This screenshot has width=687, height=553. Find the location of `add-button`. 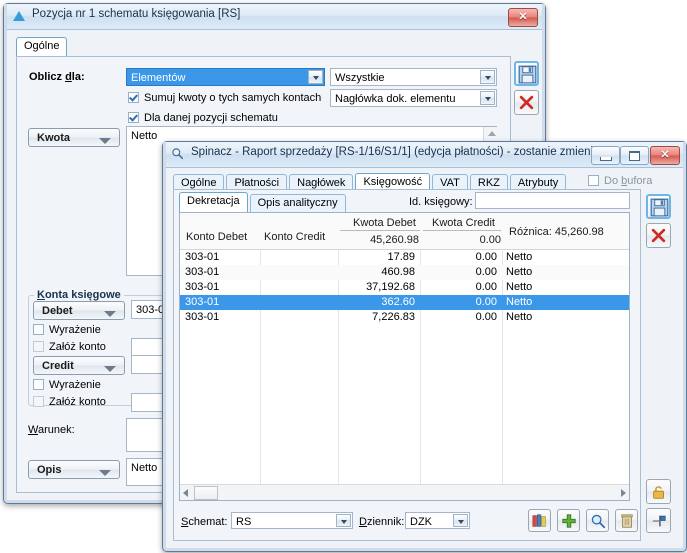

add-button is located at coordinates (568, 520).